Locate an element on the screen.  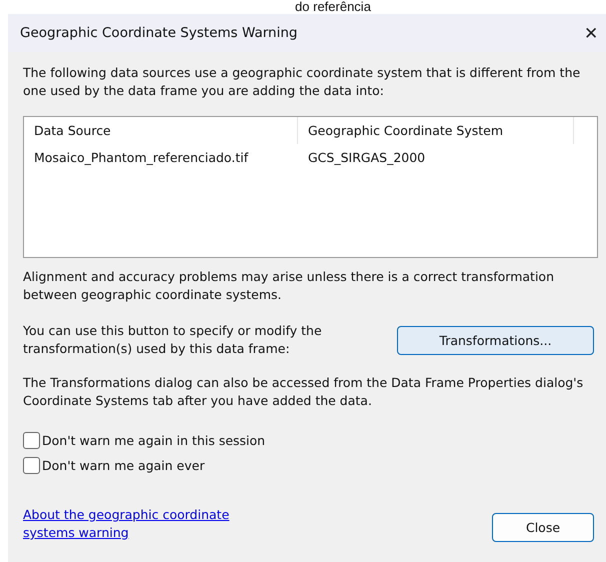
table-cell-text: GCS_SIRGAS_2000 is located at coordinates (366, 157).